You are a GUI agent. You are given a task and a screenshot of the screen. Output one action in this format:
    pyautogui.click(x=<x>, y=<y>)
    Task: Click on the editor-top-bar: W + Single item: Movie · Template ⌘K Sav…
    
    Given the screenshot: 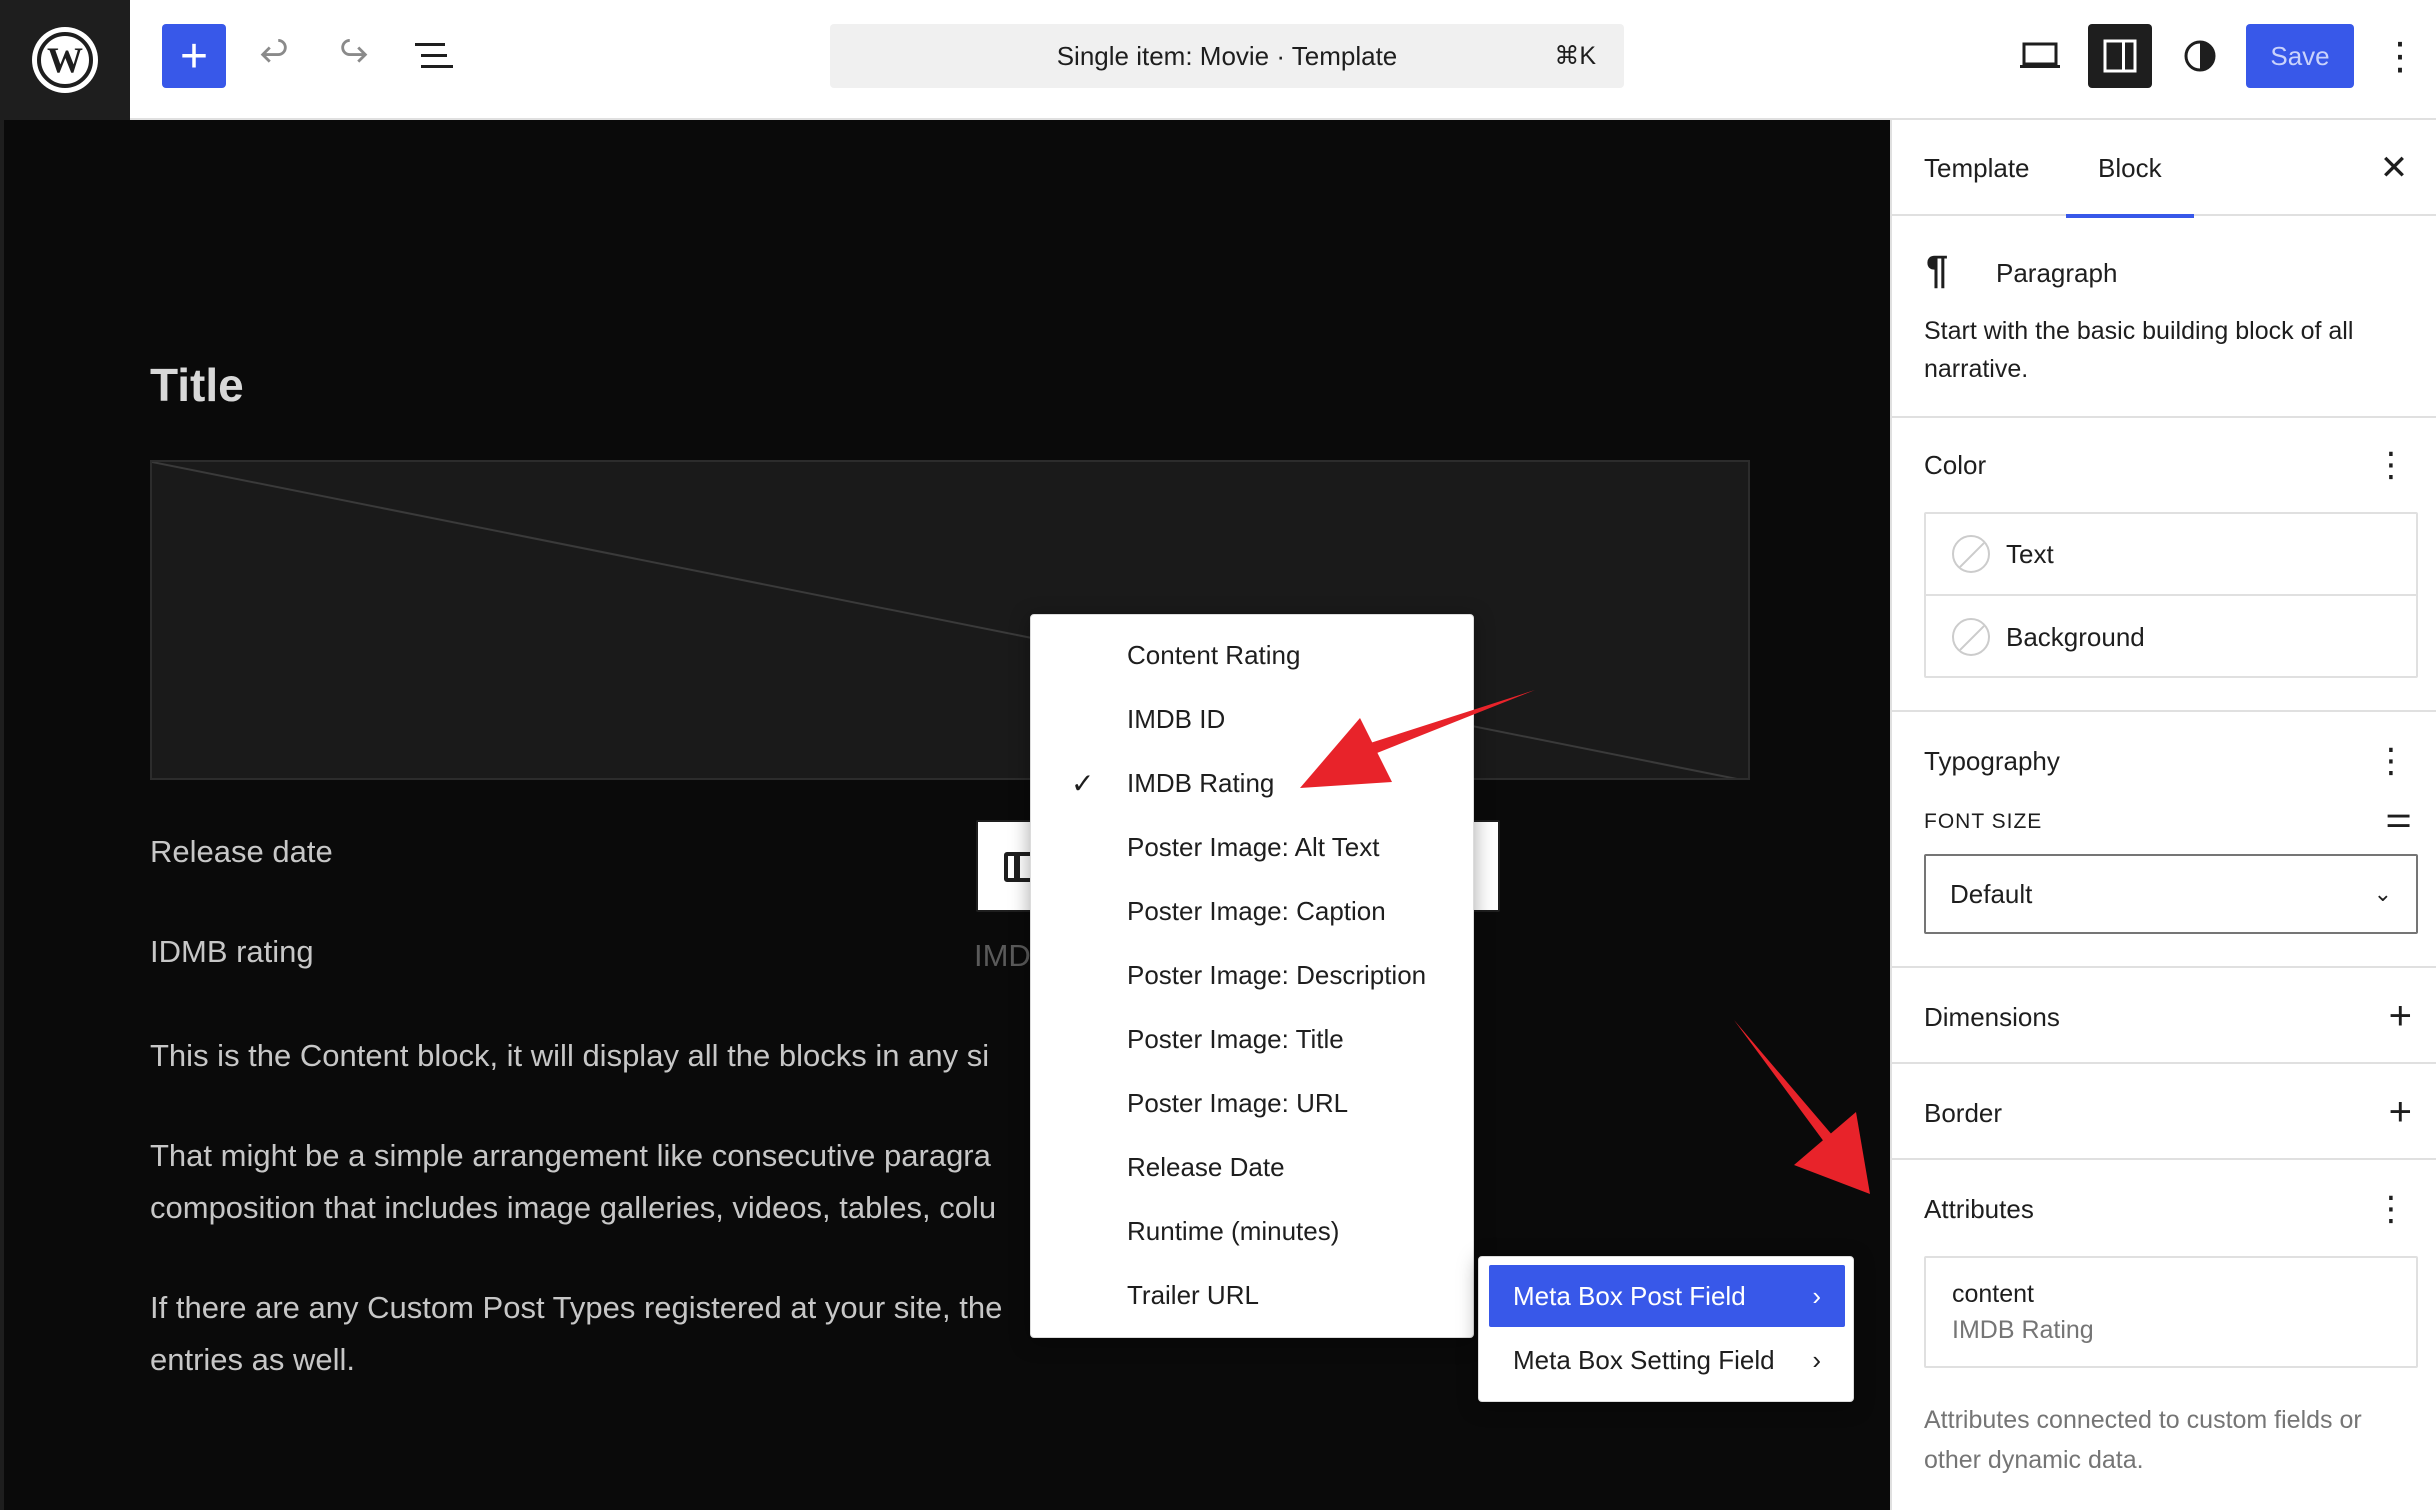 What is the action you would take?
    pyautogui.click(x=1218, y=60)
    